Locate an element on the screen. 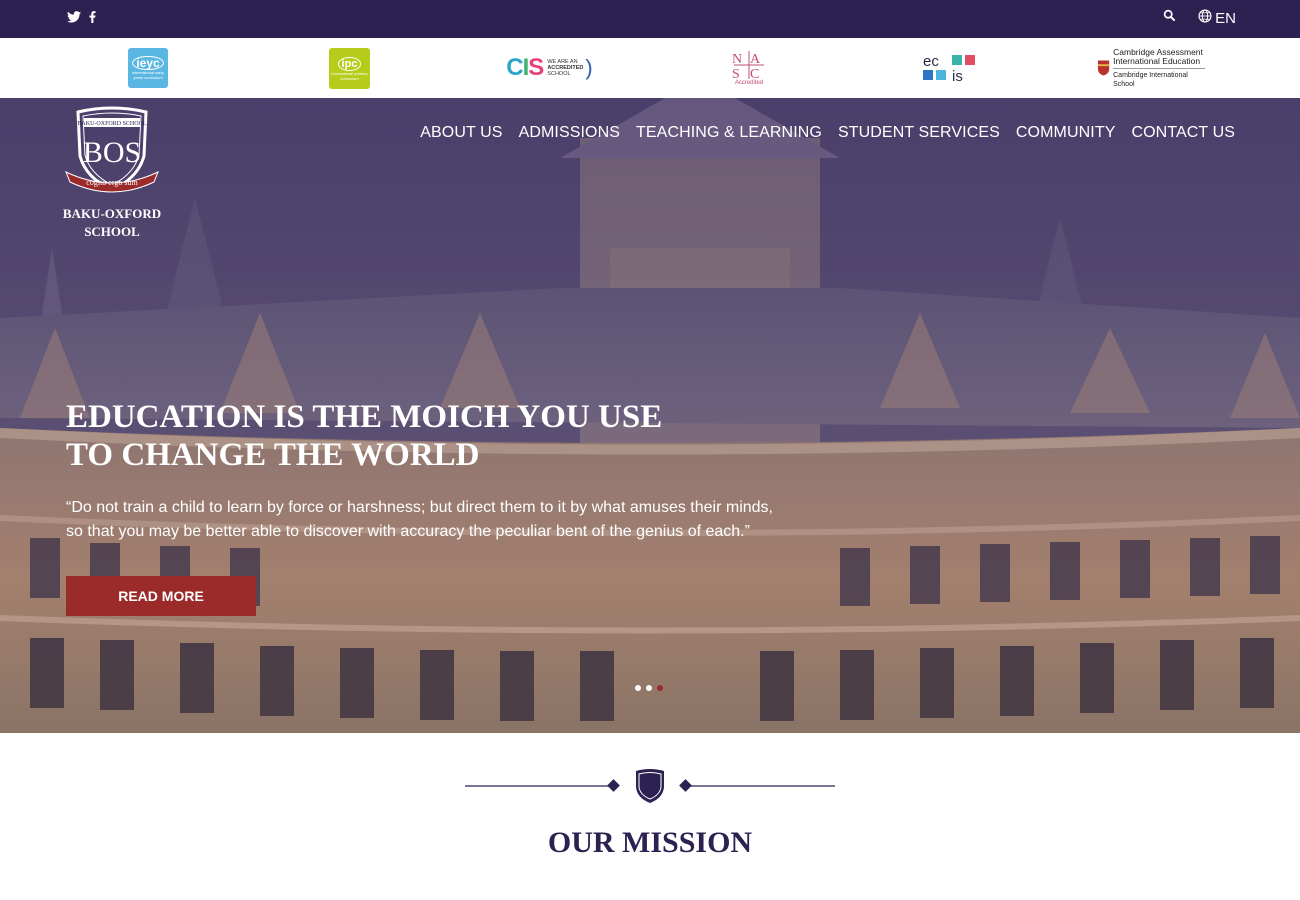 This screenshot has height=900, width=1300. ecis-logo: ec is is located at coordinates (950, 68).